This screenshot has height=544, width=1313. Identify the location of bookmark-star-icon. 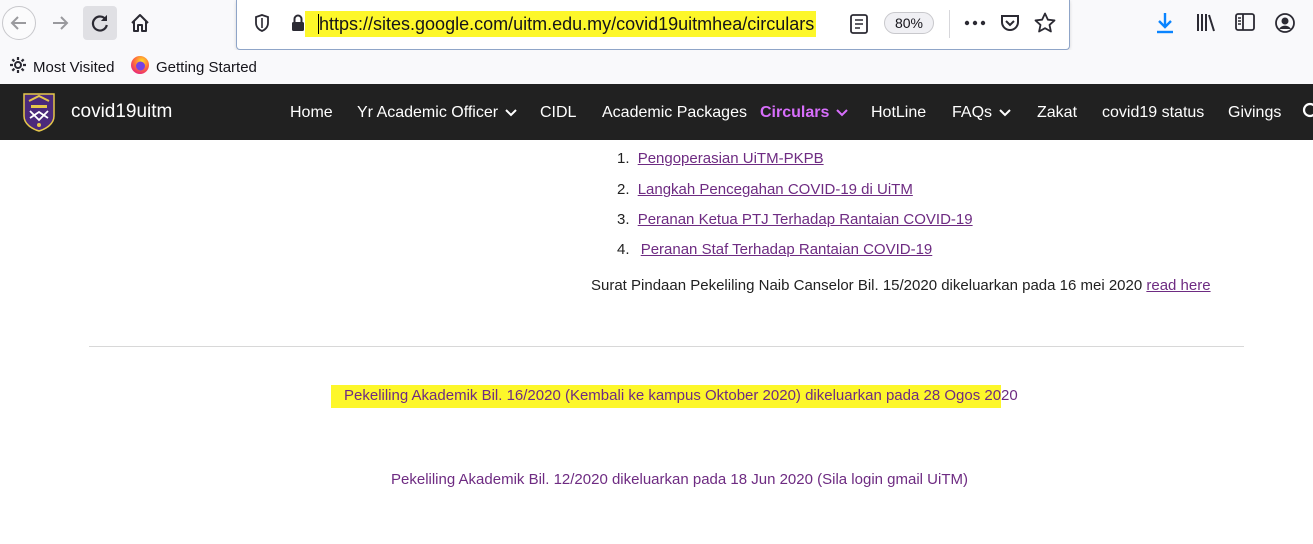
(1045, 25).